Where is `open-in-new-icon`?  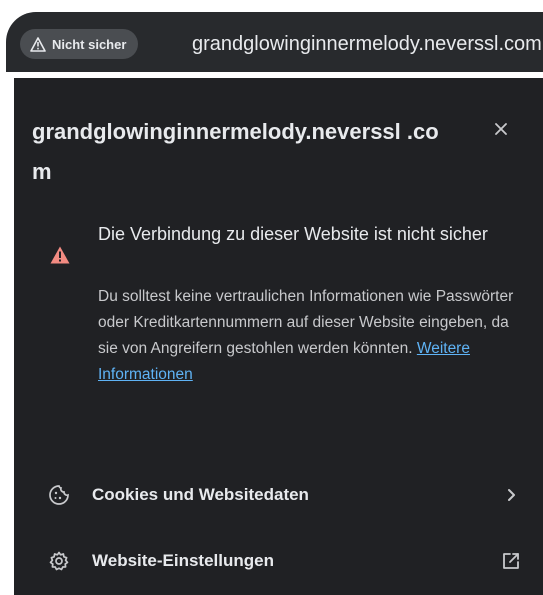 open-in-new-icon is located at coordinates (511, 561).